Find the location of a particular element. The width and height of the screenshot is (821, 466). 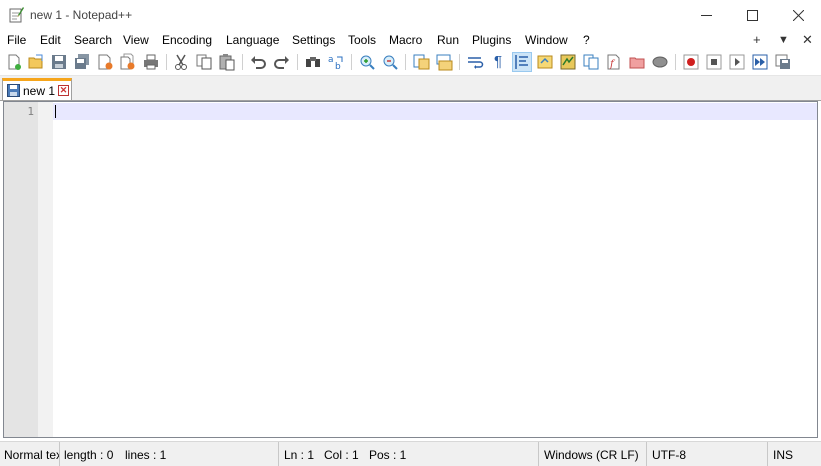

language-label: Normal text file is located at coordinates (31, 455).